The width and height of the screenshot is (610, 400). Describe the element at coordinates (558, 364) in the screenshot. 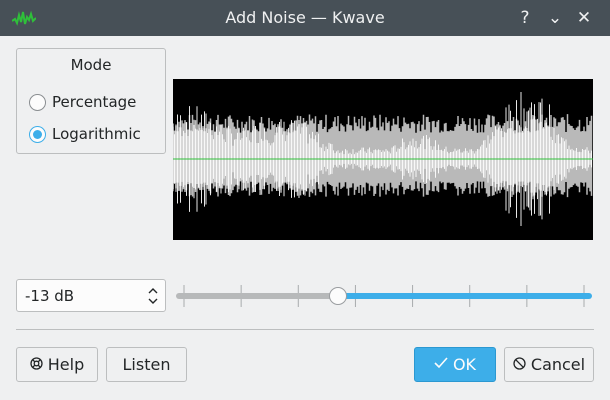

I see `cancel-button-label: Cancel` at that location.